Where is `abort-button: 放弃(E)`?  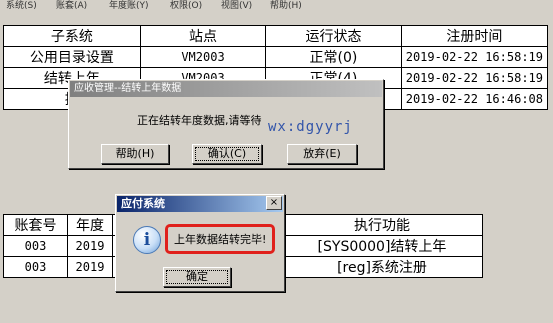
abort-button: 放弃(E) is located at coordinates (322, 154).